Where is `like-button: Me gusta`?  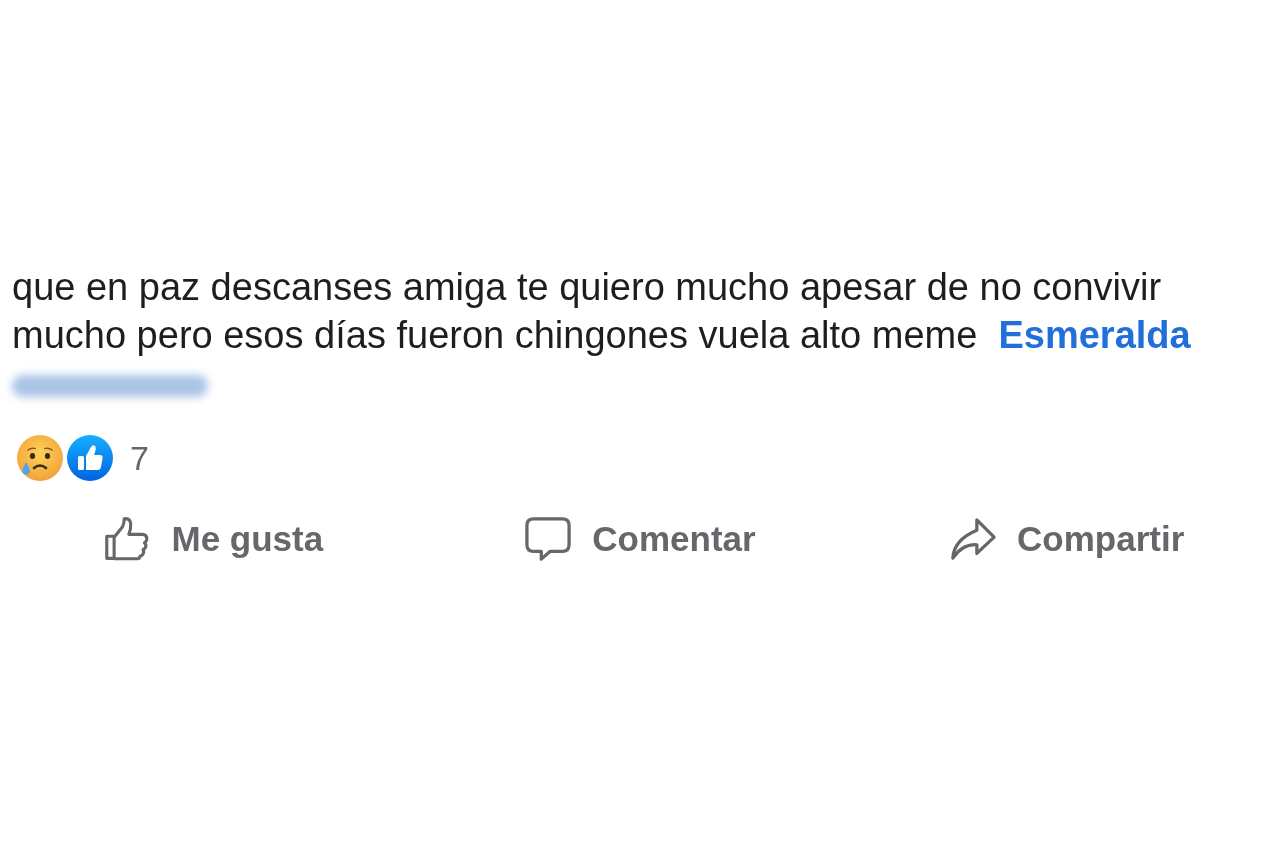 like-button: Me gusta is located at coordinates (213, 539).